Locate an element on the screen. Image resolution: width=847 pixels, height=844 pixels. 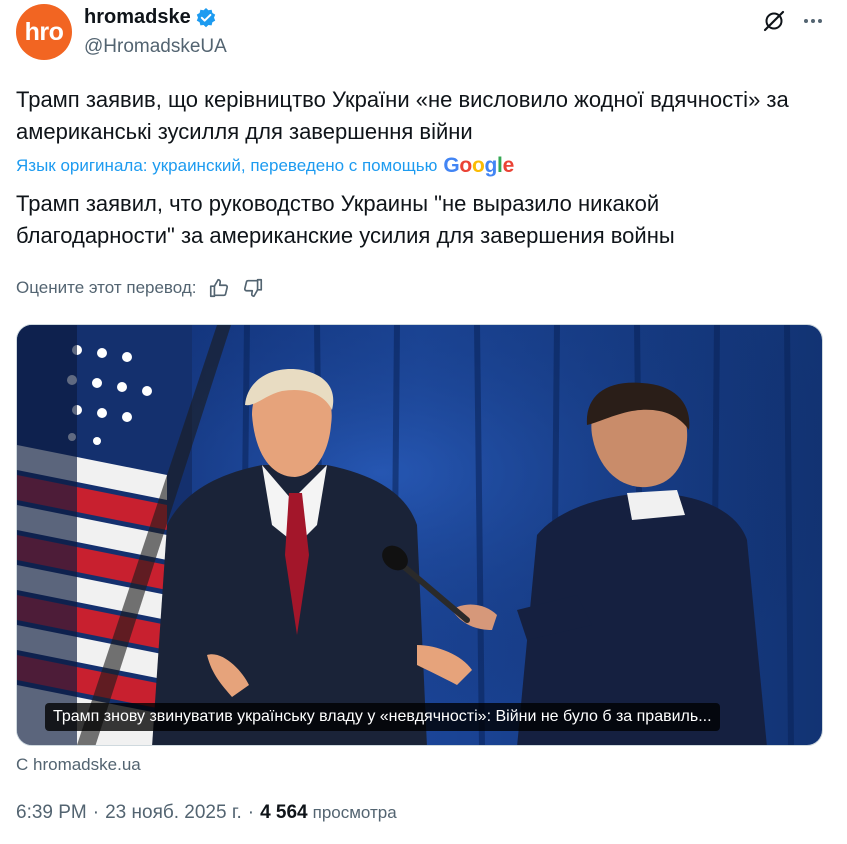
thumbs-up-icon is located at coordinates (219, 288).